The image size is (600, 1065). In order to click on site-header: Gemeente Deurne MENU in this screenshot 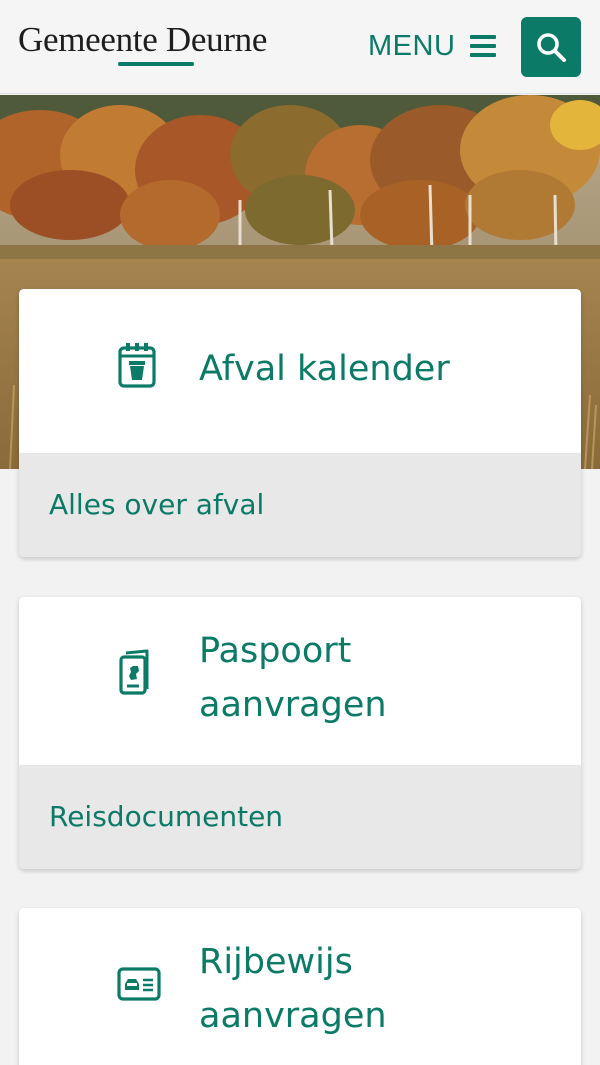, I will do `click(300, 47)`.